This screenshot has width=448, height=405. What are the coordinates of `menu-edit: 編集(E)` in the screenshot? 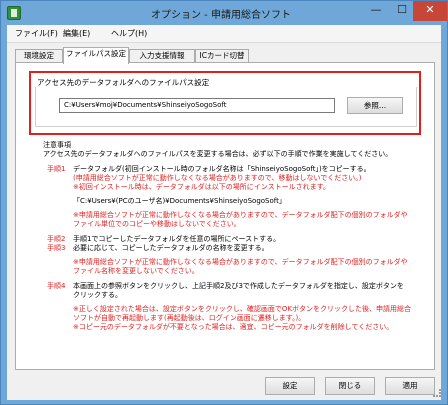 It's located at (76, 33).